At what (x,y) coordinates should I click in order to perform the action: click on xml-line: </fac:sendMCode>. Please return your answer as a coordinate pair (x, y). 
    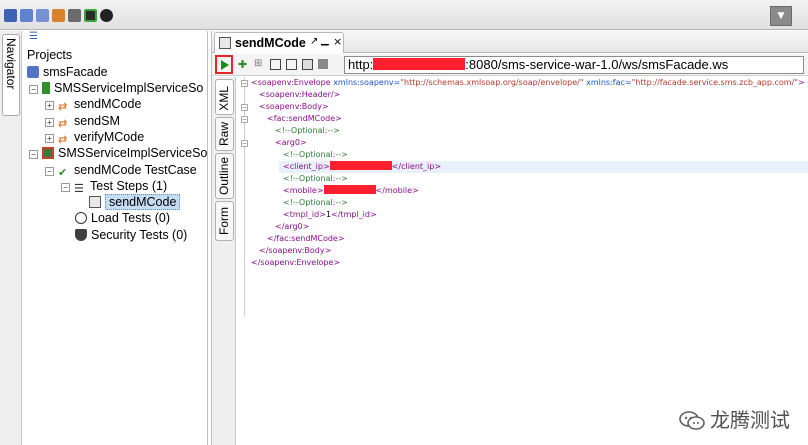
    Looking at the image, I should click on (306, 239).